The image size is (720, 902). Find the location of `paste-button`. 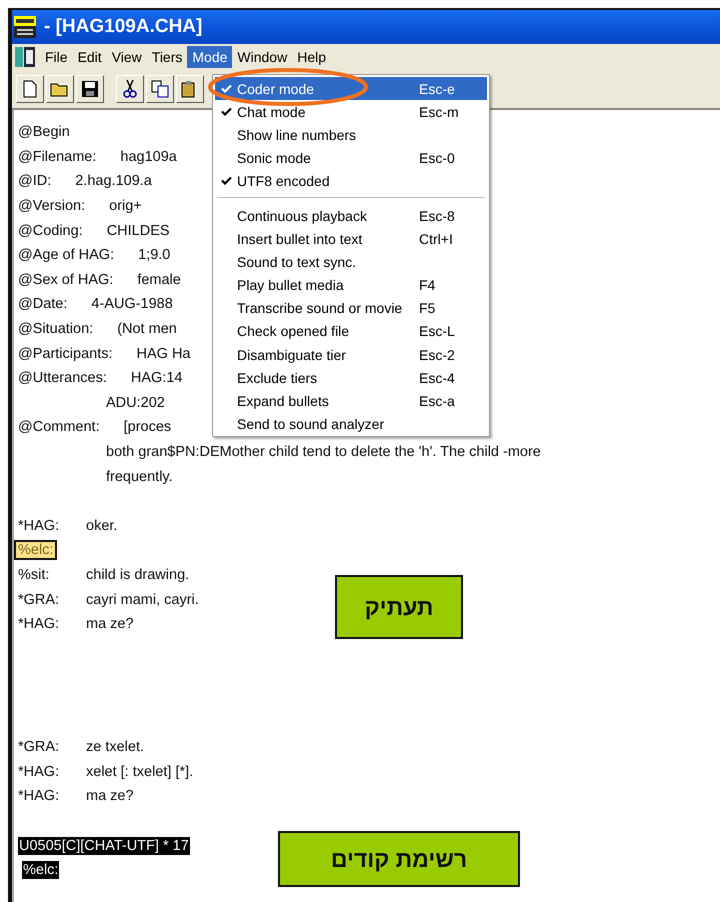

paste-button is located at coordinates (190, 89).